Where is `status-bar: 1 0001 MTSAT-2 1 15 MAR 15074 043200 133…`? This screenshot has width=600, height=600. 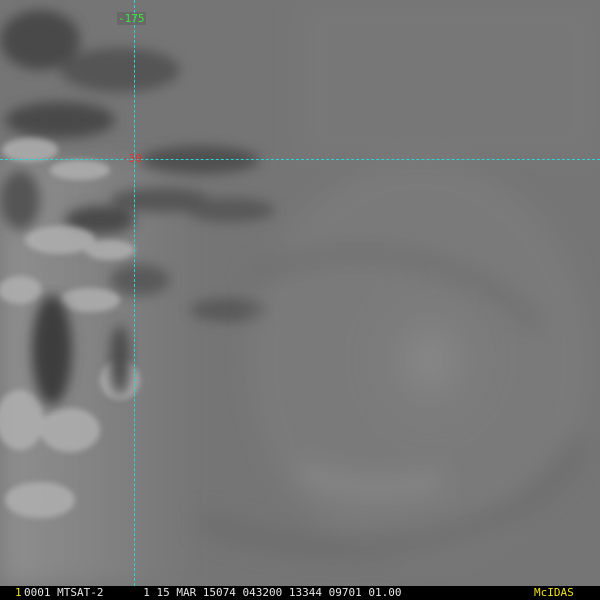
status-bar: 1 0001 MTSAT-2 1 15 MAR 15074 043200 133… is located at coordinates (300, 593).